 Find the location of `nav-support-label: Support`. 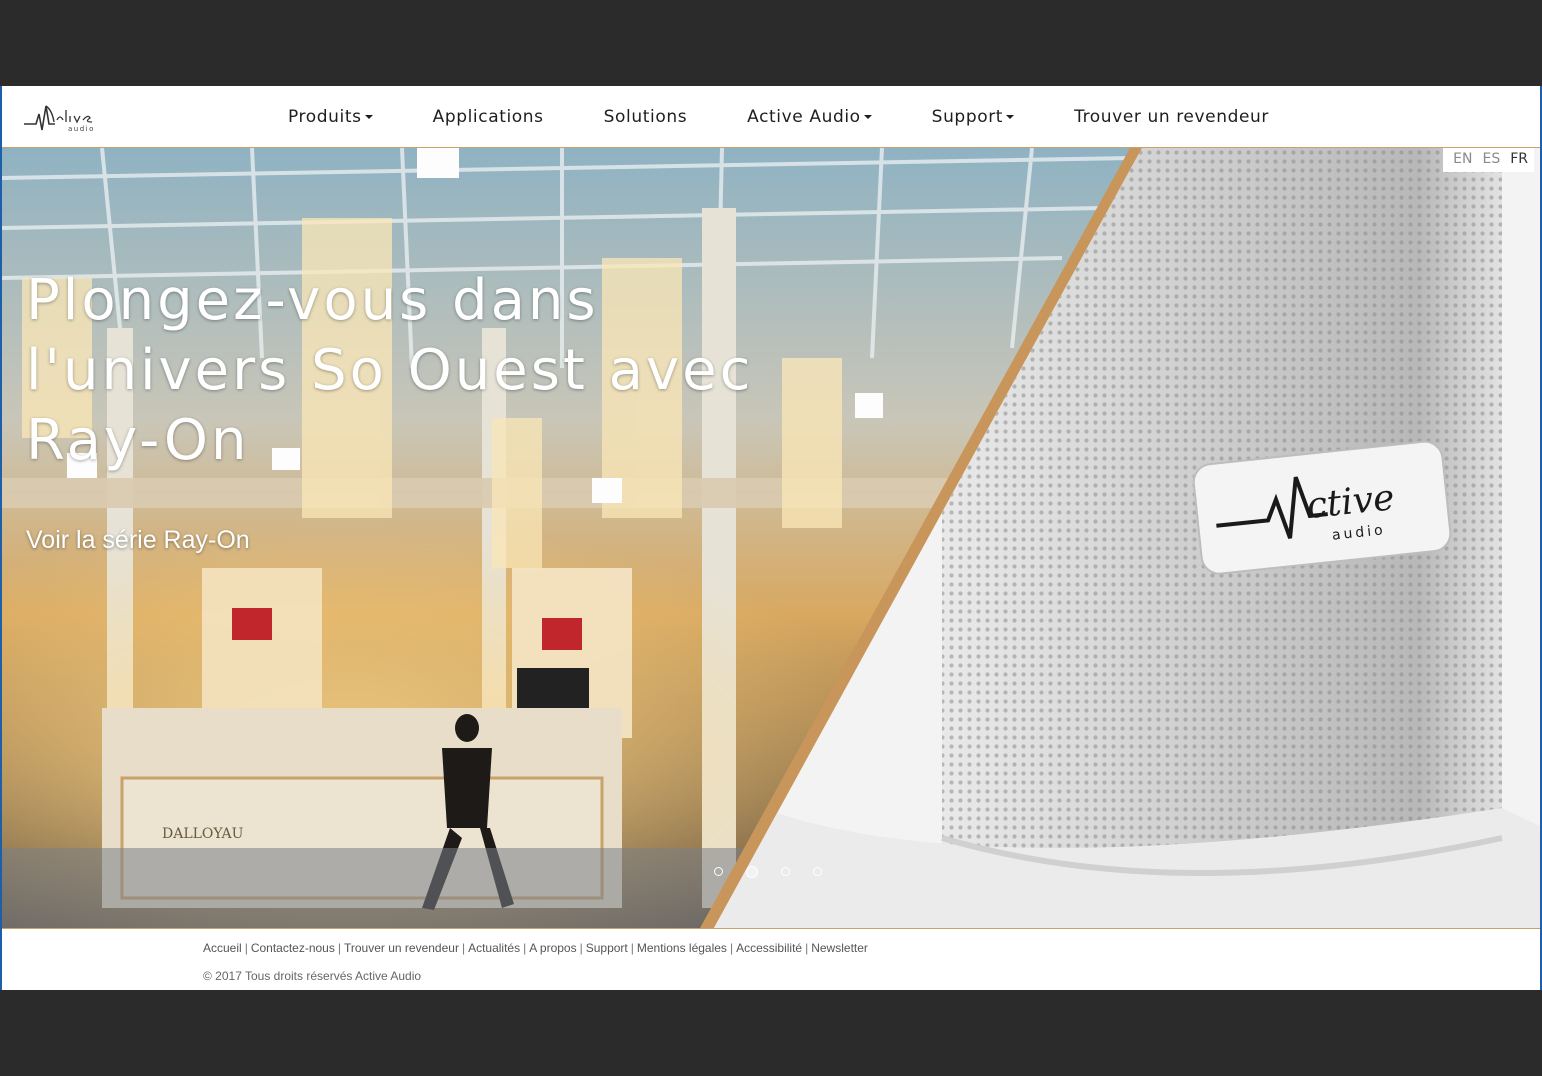

nav-support-label: Support is located at coordinates (967, 116).